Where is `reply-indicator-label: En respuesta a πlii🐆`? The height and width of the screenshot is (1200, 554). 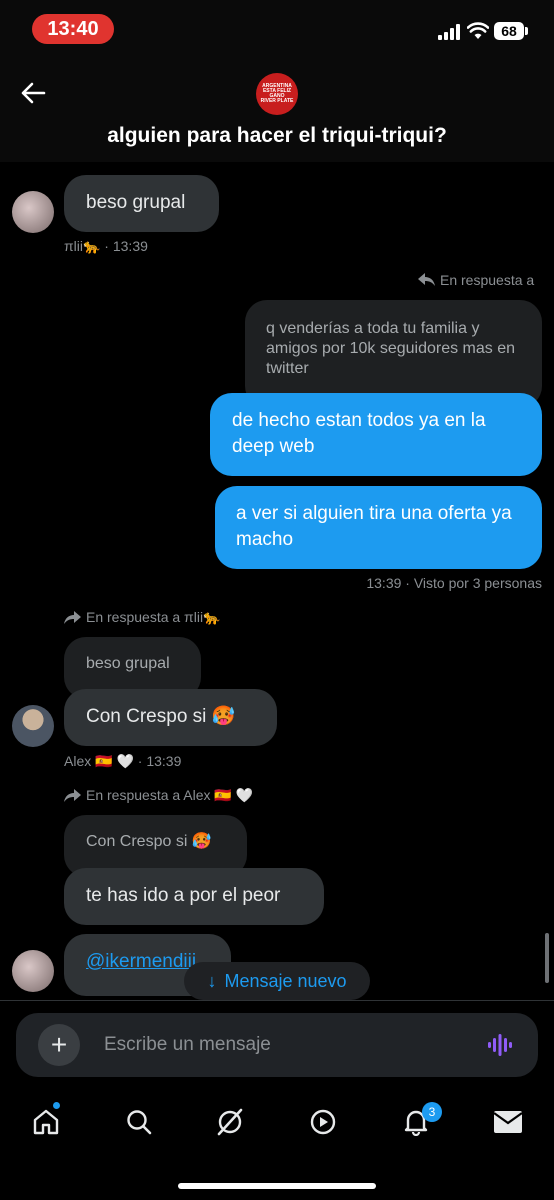 reply-indicator-label: En respuesta a πlii🐆 is located at coordinates (153, 617).